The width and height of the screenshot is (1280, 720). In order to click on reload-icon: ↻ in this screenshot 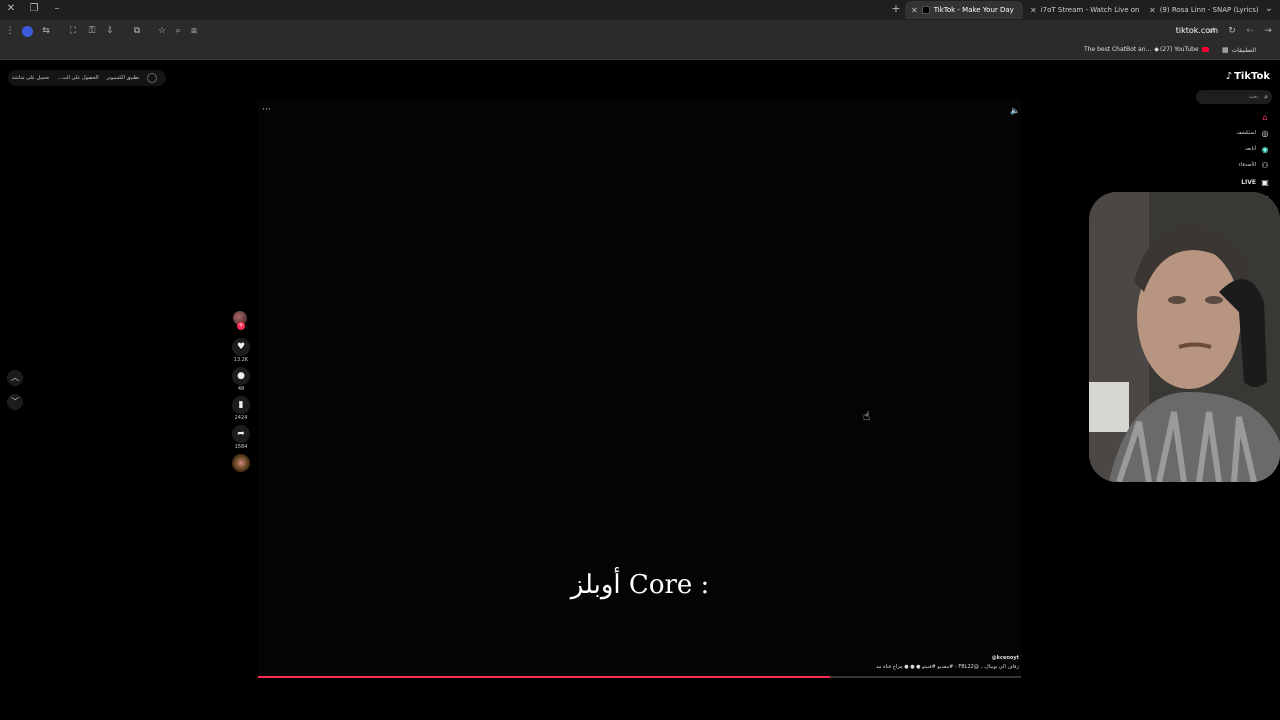, I will do `click(1232, 31)`.